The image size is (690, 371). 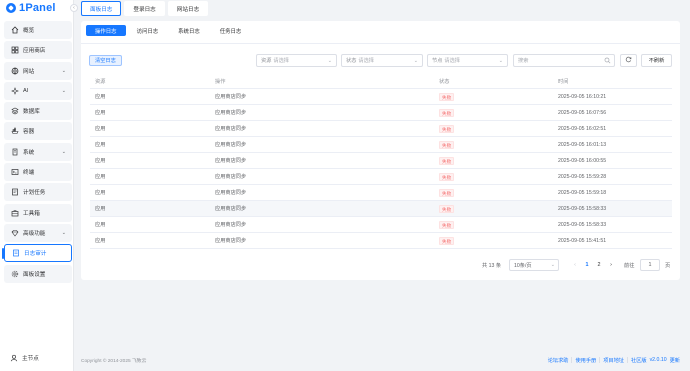 What do you see at coordinates (650, 265) in the screenshot?
I see `goto-page-input: 1` at bounding box center [650, 265].